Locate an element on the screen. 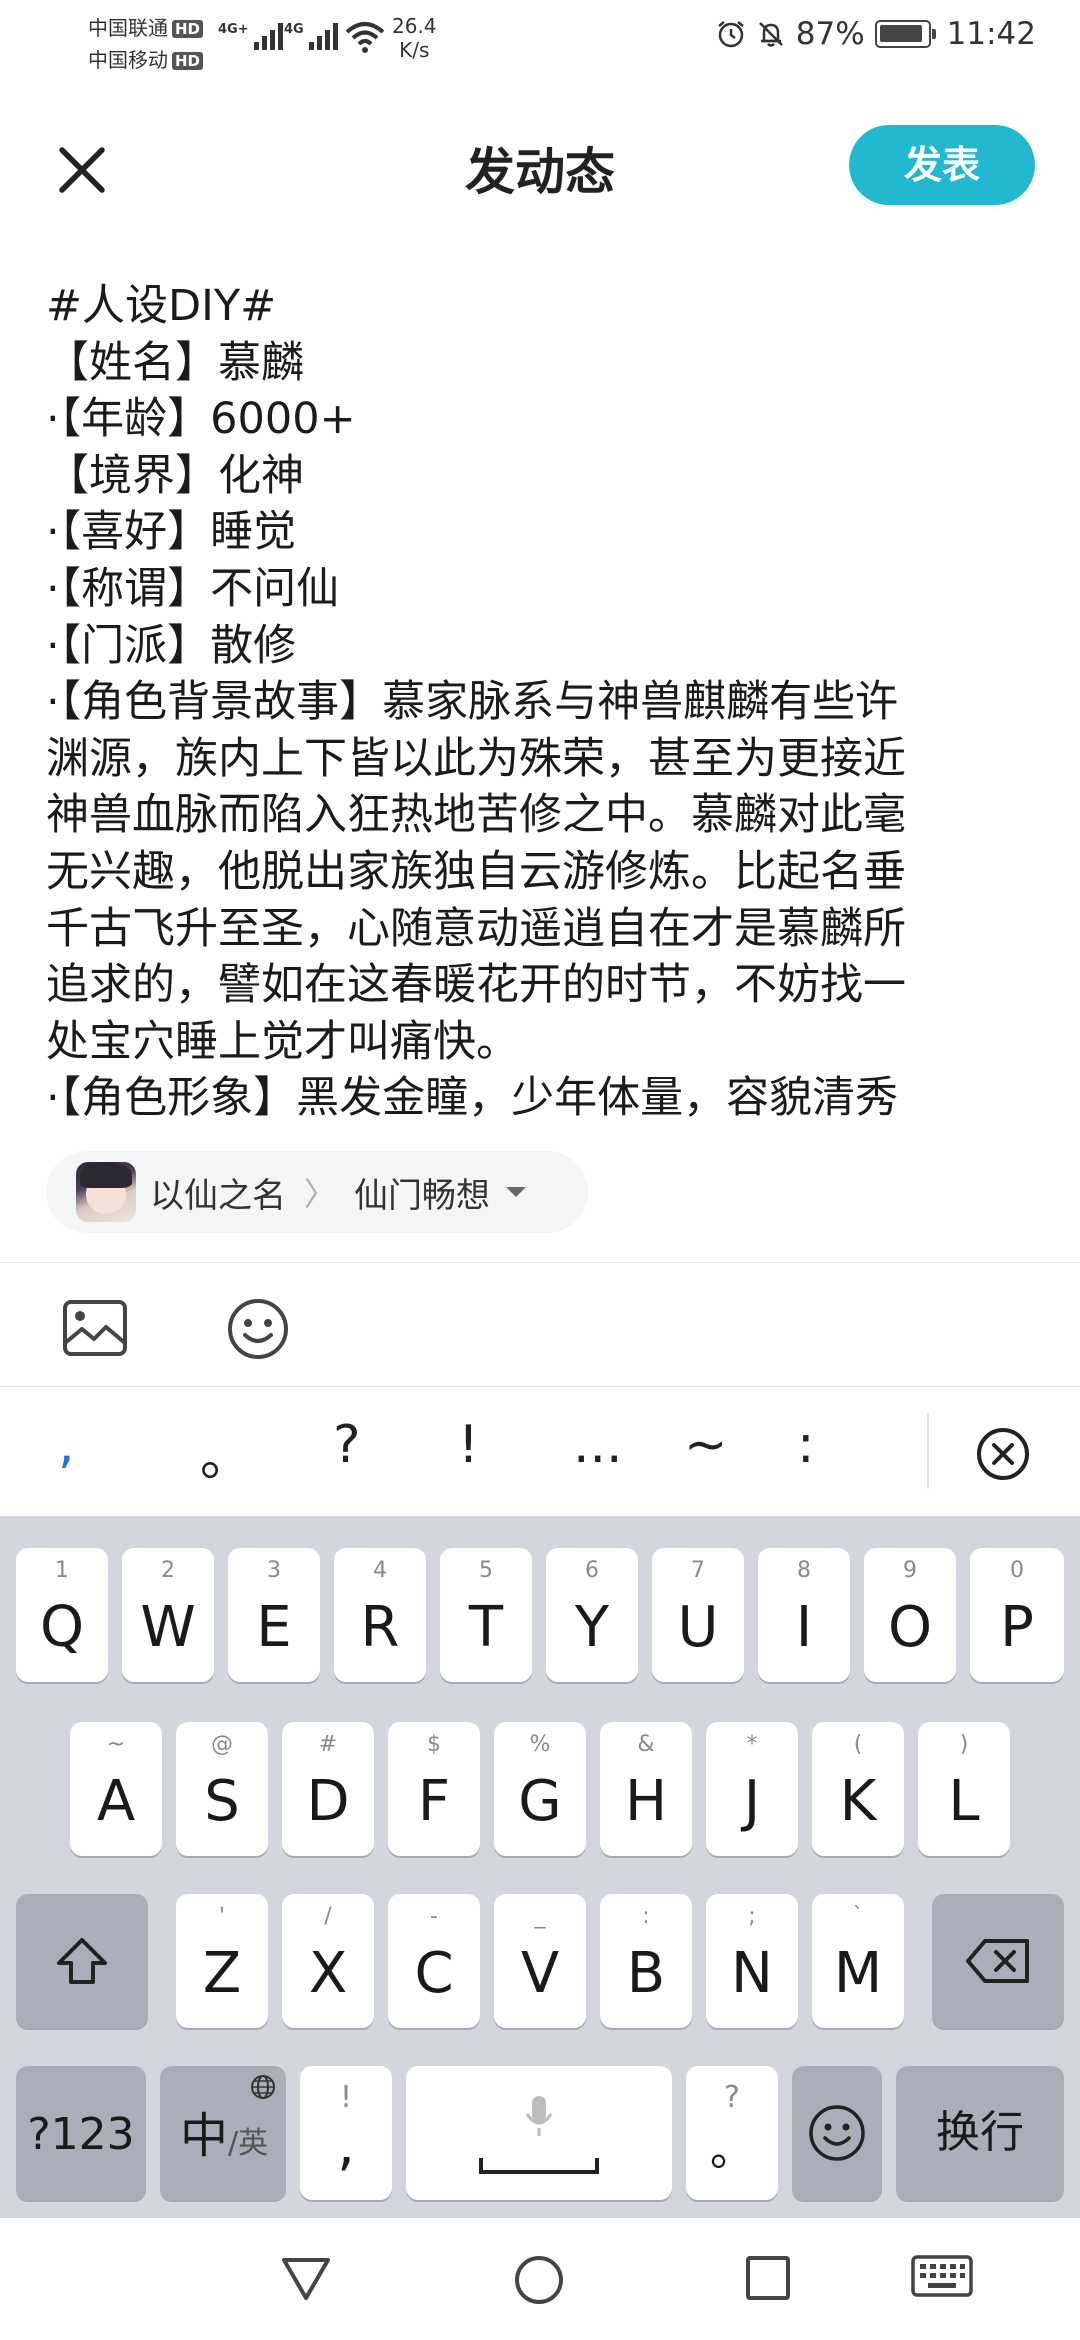 This screenshot has height=2340, width=1080. mic-icon is located at coordinates (539, 2116).